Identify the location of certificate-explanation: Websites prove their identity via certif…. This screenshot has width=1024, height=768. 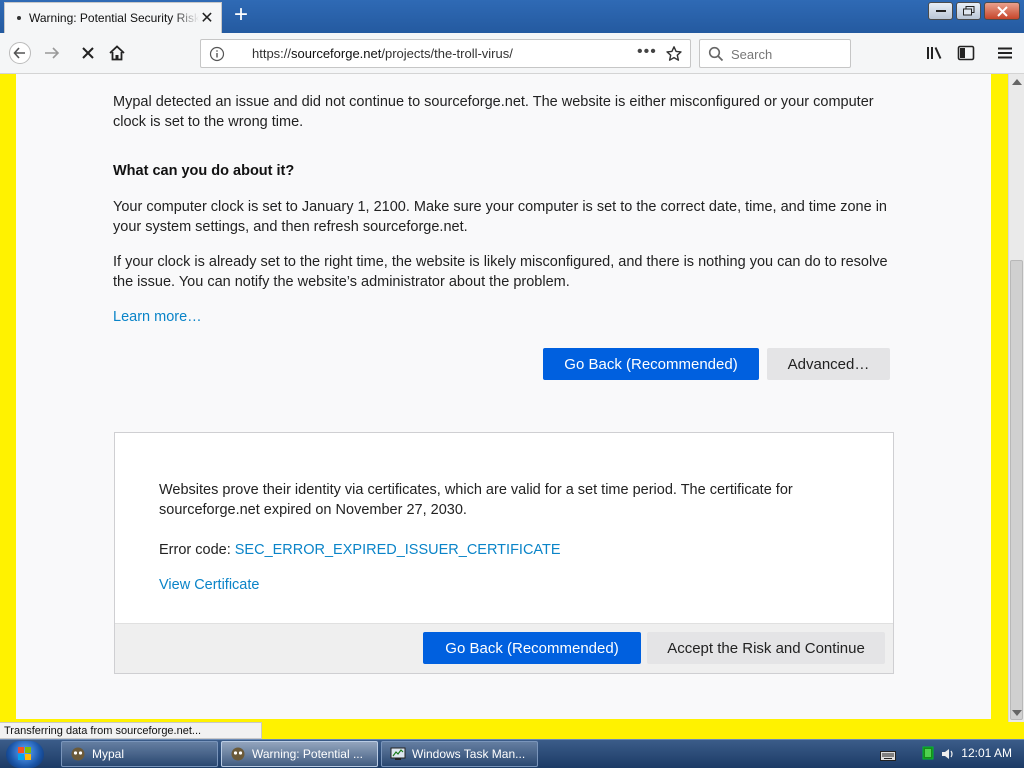
(476, 500).